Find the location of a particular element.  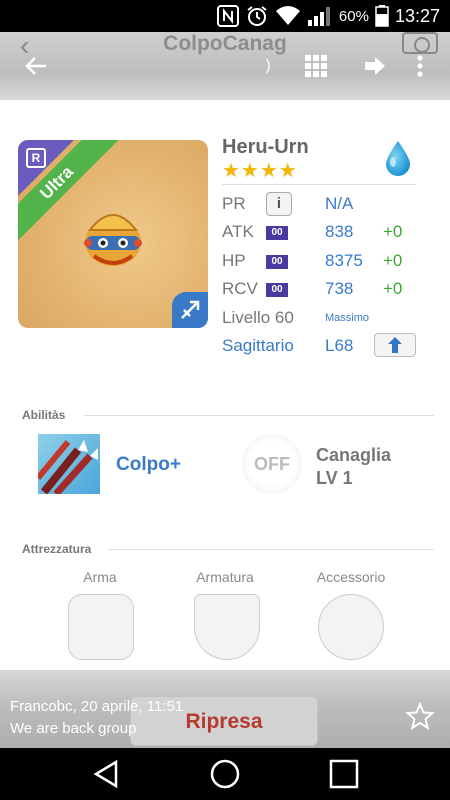

system-nav-bar is located at coordinates (225, 774).